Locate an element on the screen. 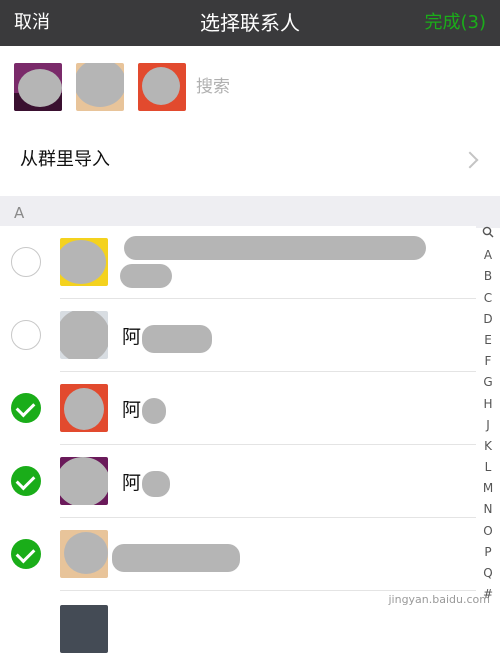  watermark: jingyan.baidu.com is located at coordinates (439, 599).